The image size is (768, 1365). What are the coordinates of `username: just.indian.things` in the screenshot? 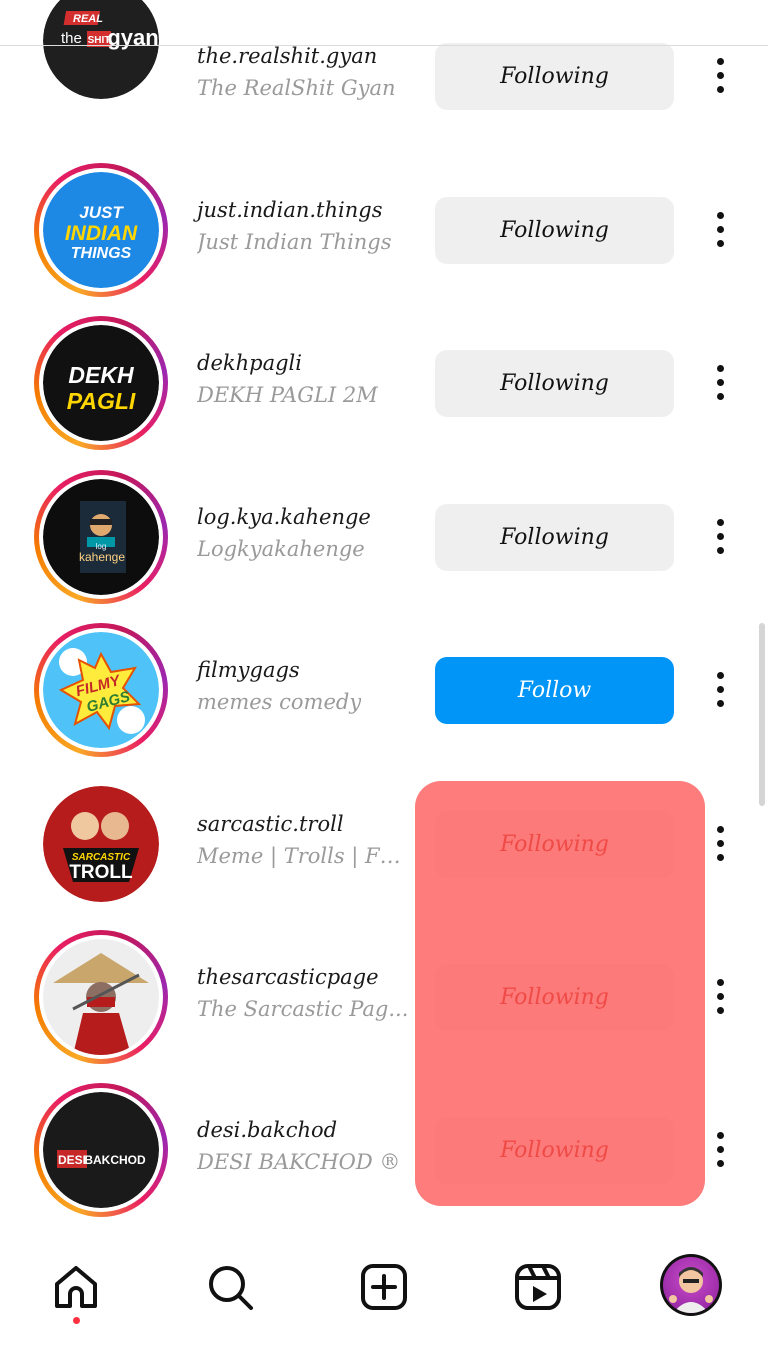 It's located at (289, 210).